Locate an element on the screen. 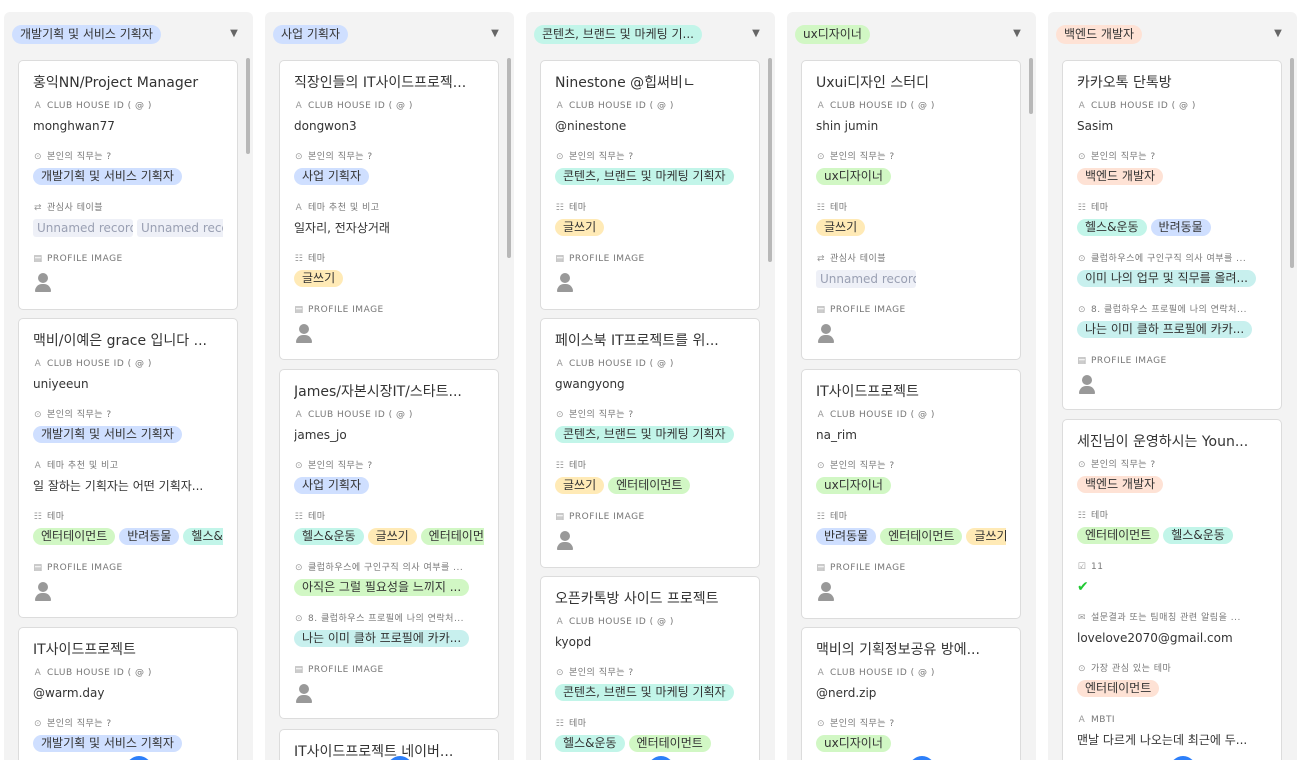 The image size is (1313, 760). card-field: A CLUB HOUSE ID ( @ ) gwangyong is located at coordinates (650, 382).